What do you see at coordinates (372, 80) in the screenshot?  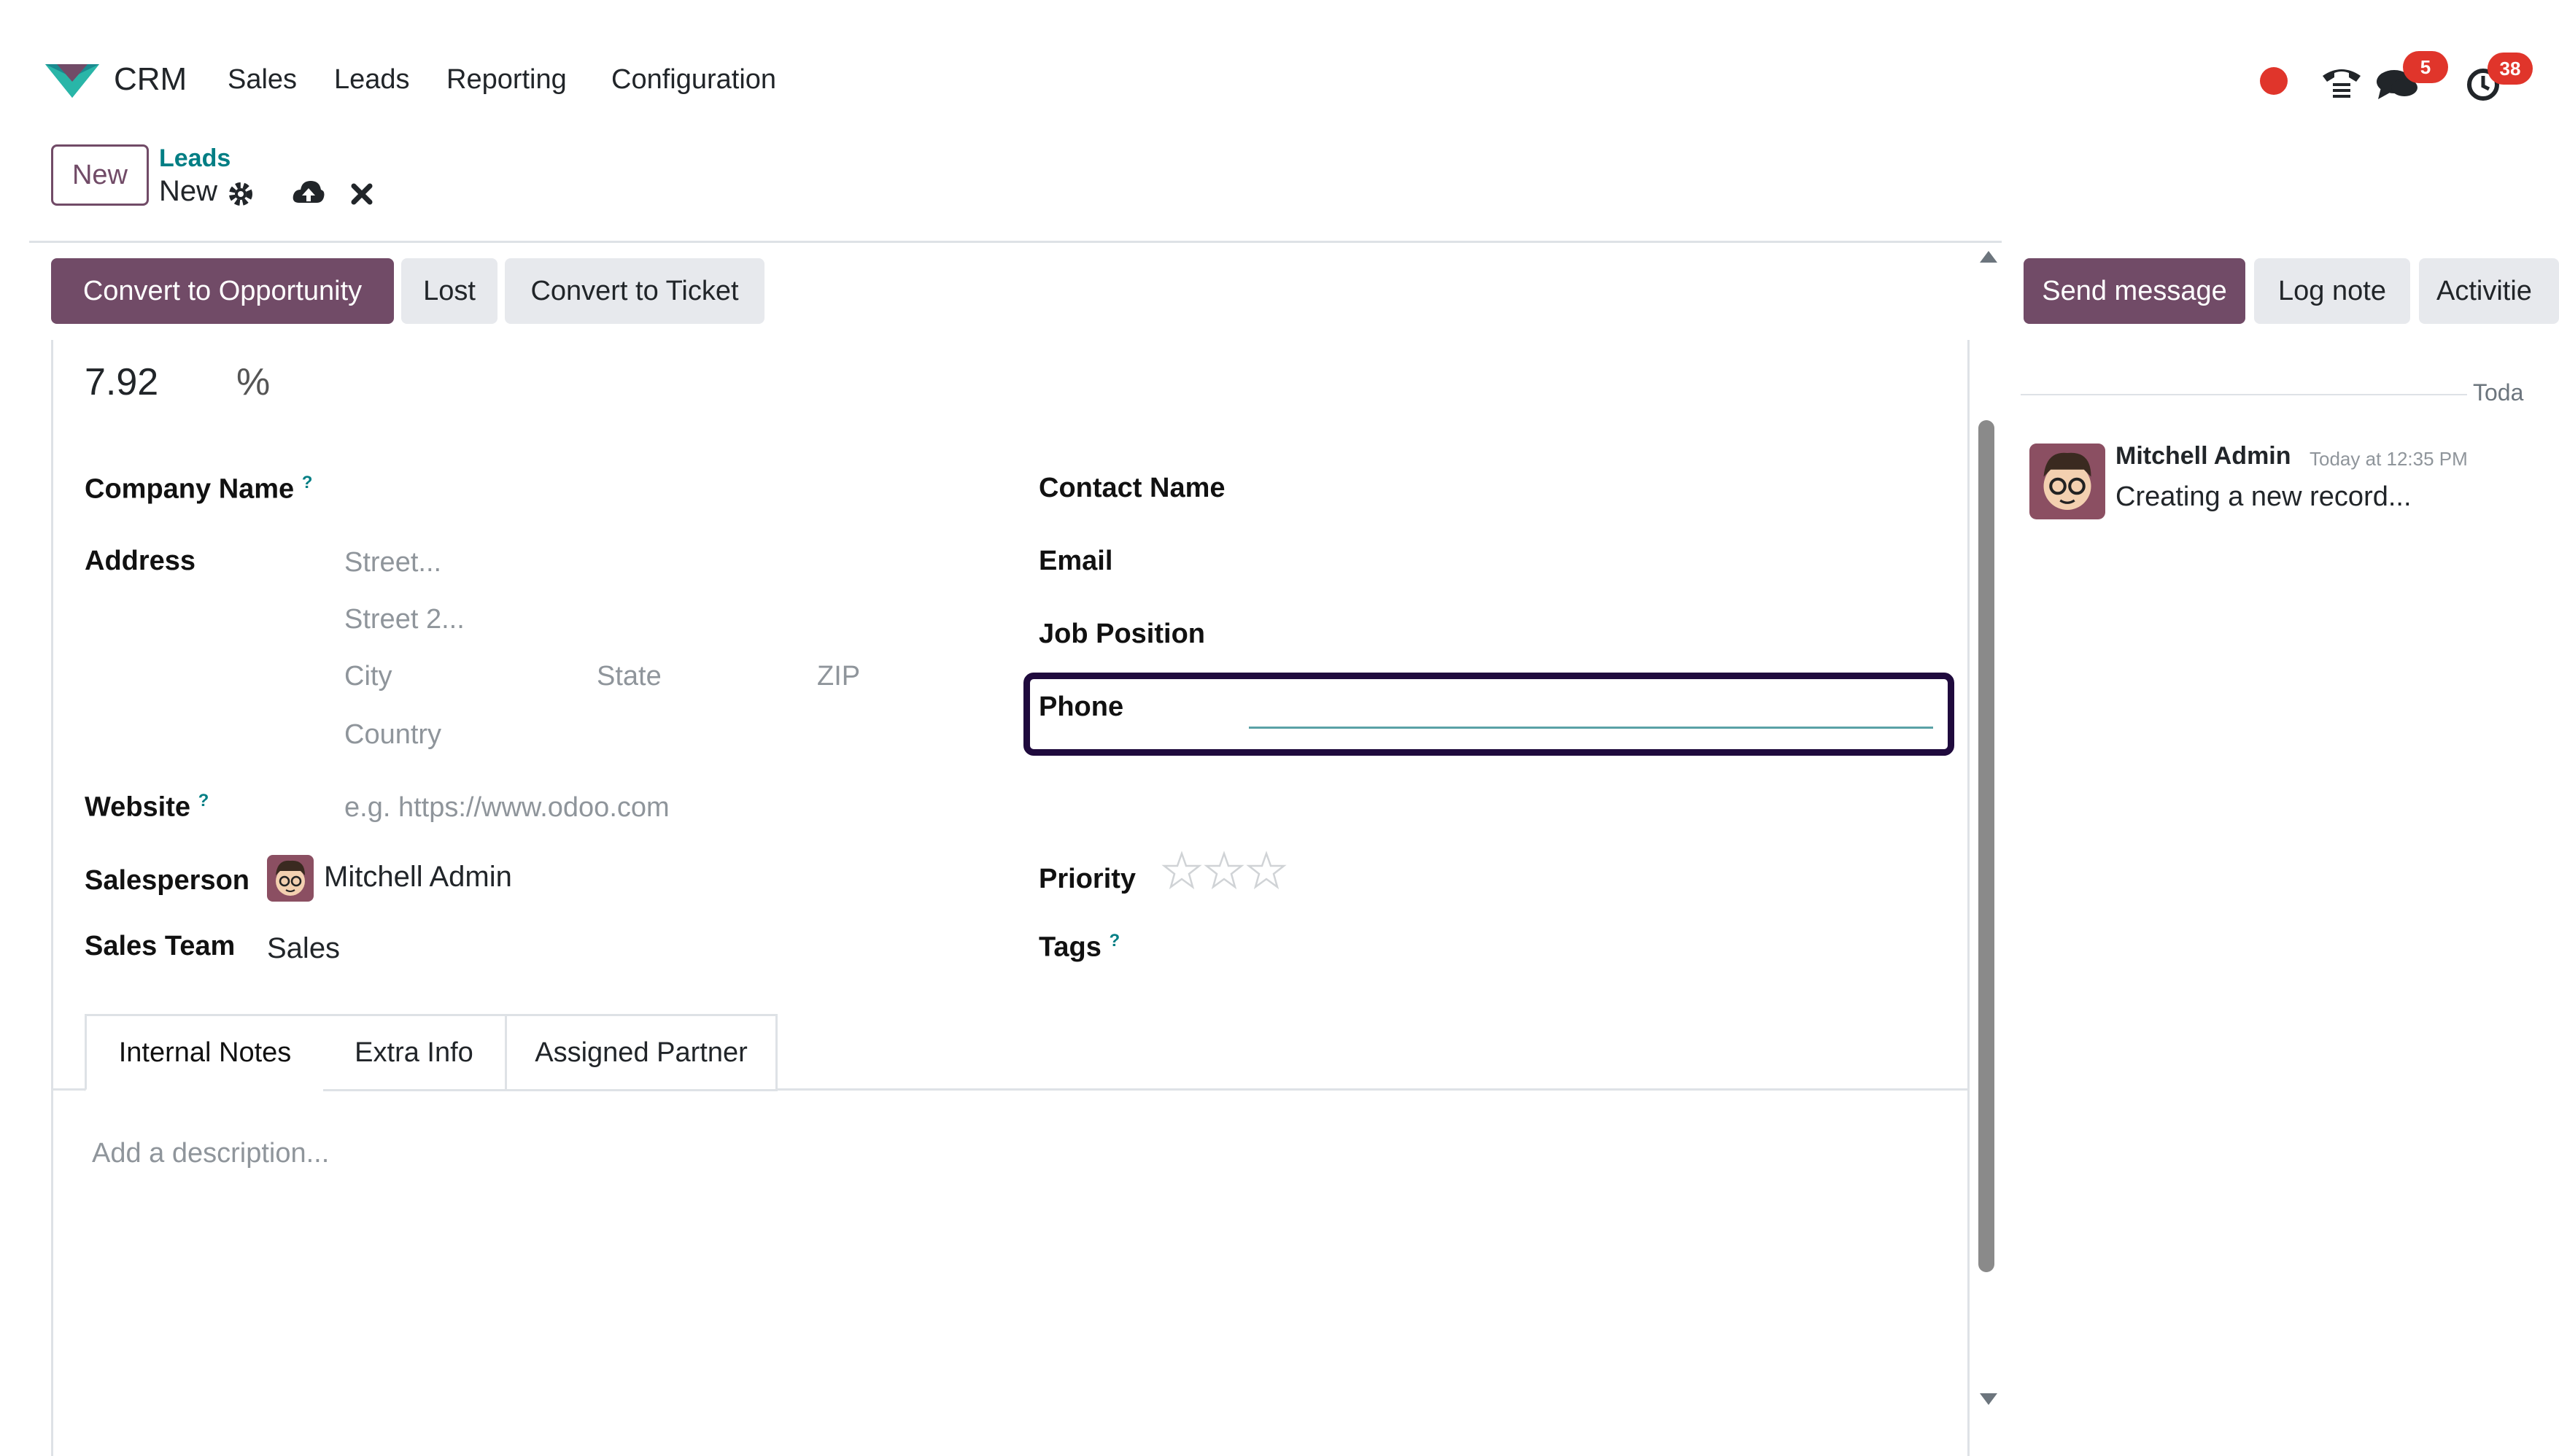 I see `menu-leads: Leads` at bounding box center [372, 80].